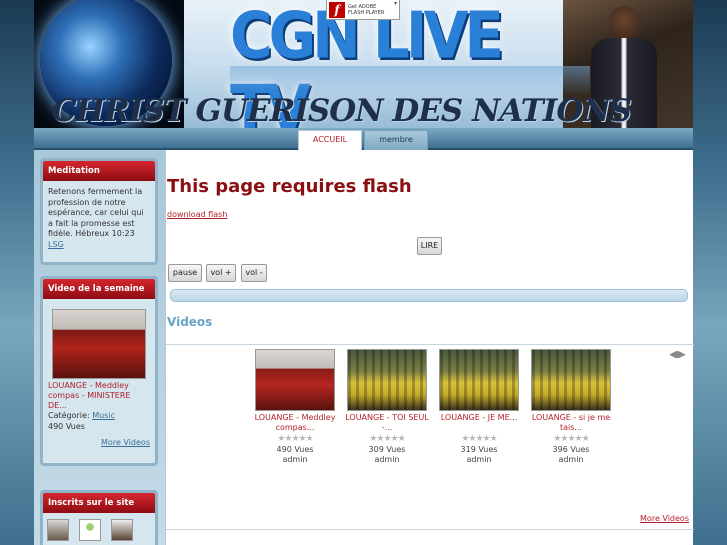 This screenshot has width=727, height=545. I want to click on preacher-head, so click(624, 23).